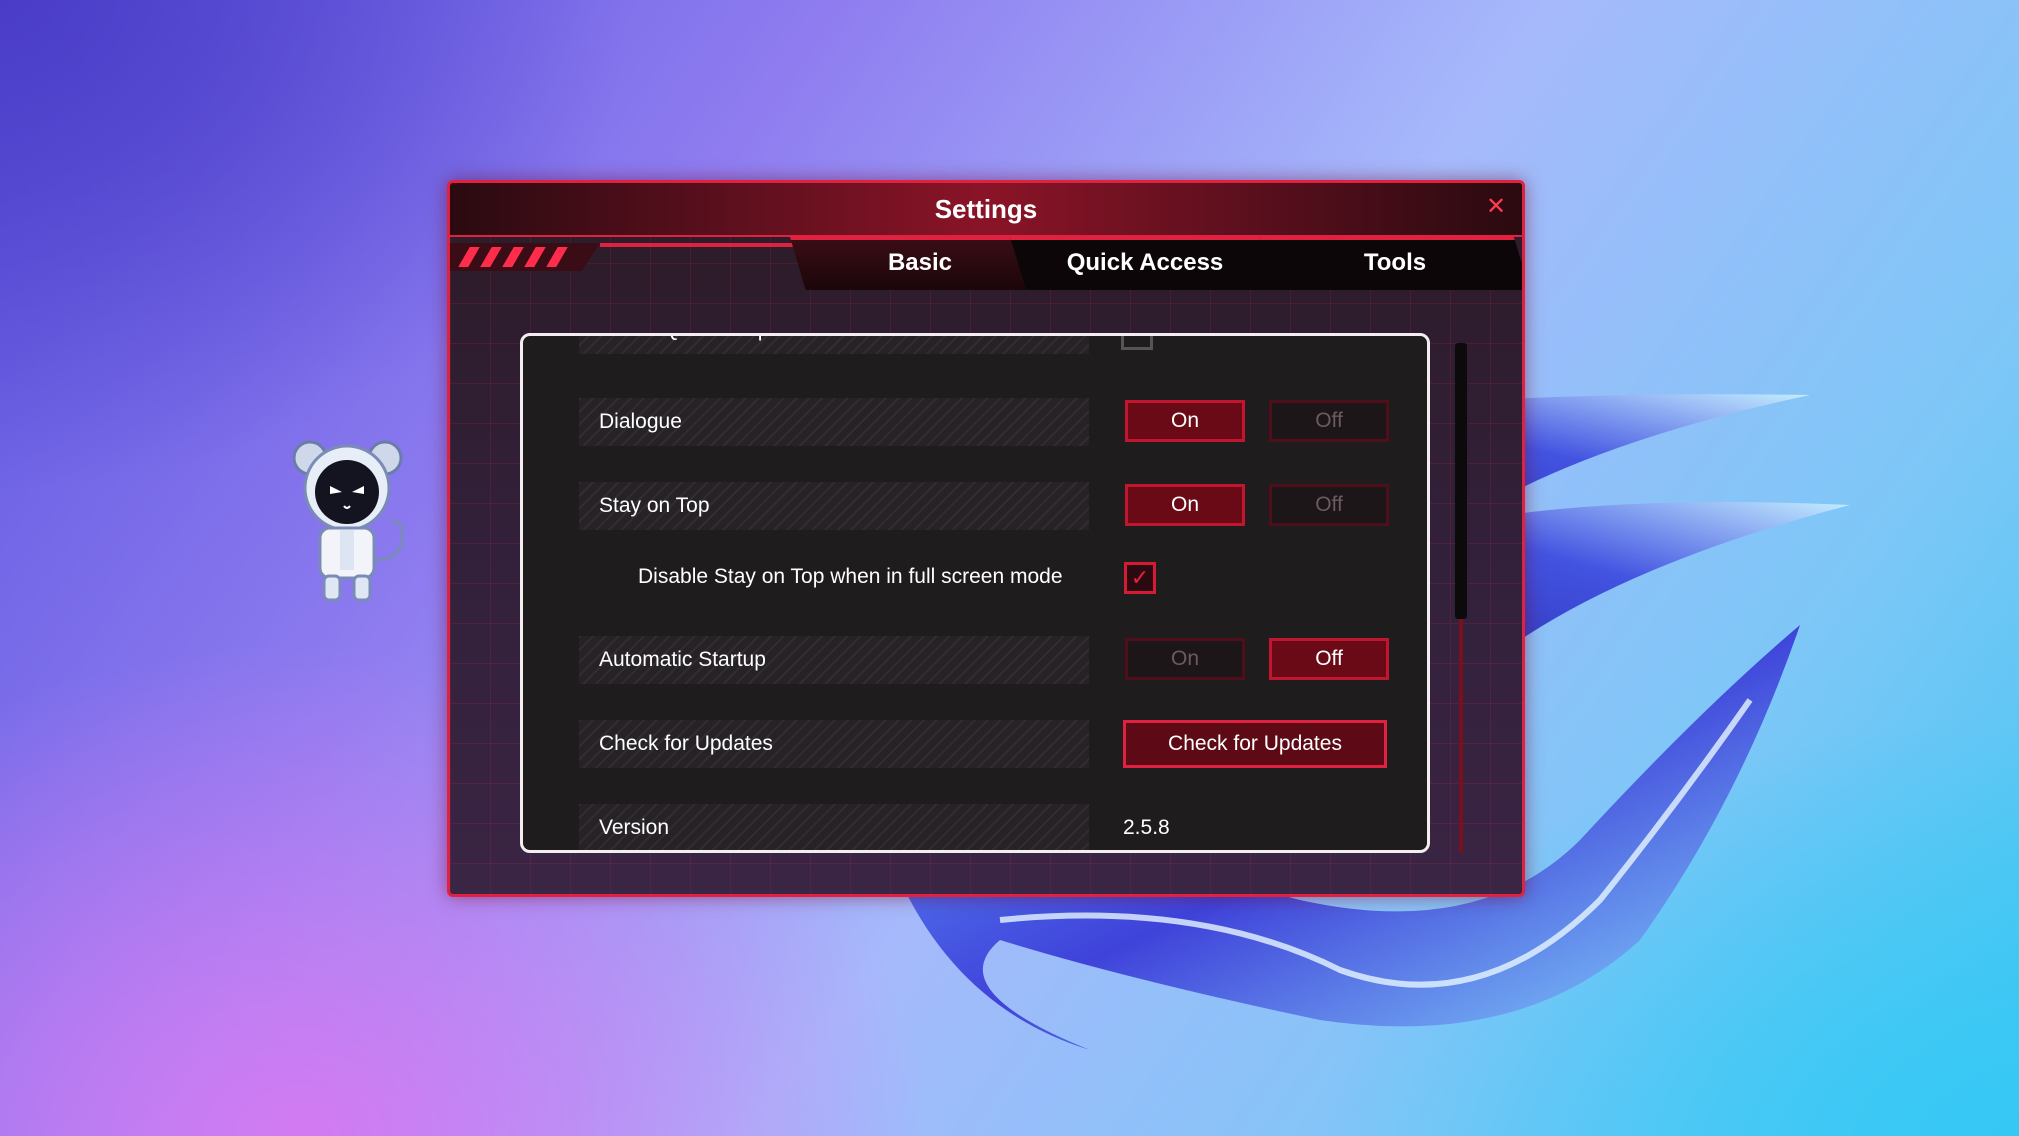 This screenshot has height=1136, width=2019. Describe the element at coordinates (834, 744) in the screenshot. I see `row-label-check-for-updates: Check for Updates` at that location.